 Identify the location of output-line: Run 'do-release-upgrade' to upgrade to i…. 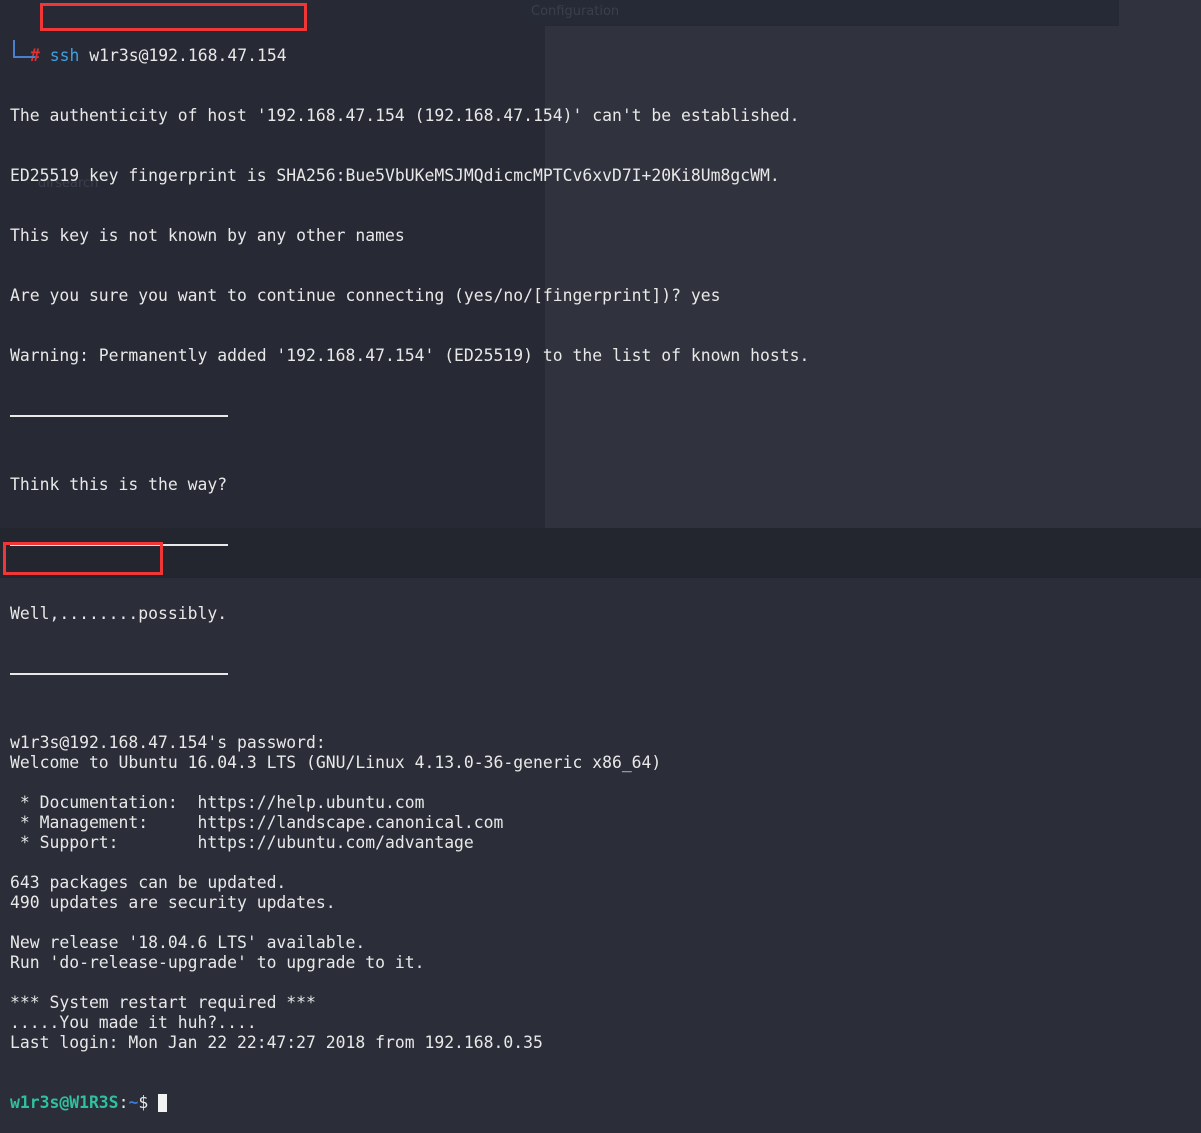
(217, 962).